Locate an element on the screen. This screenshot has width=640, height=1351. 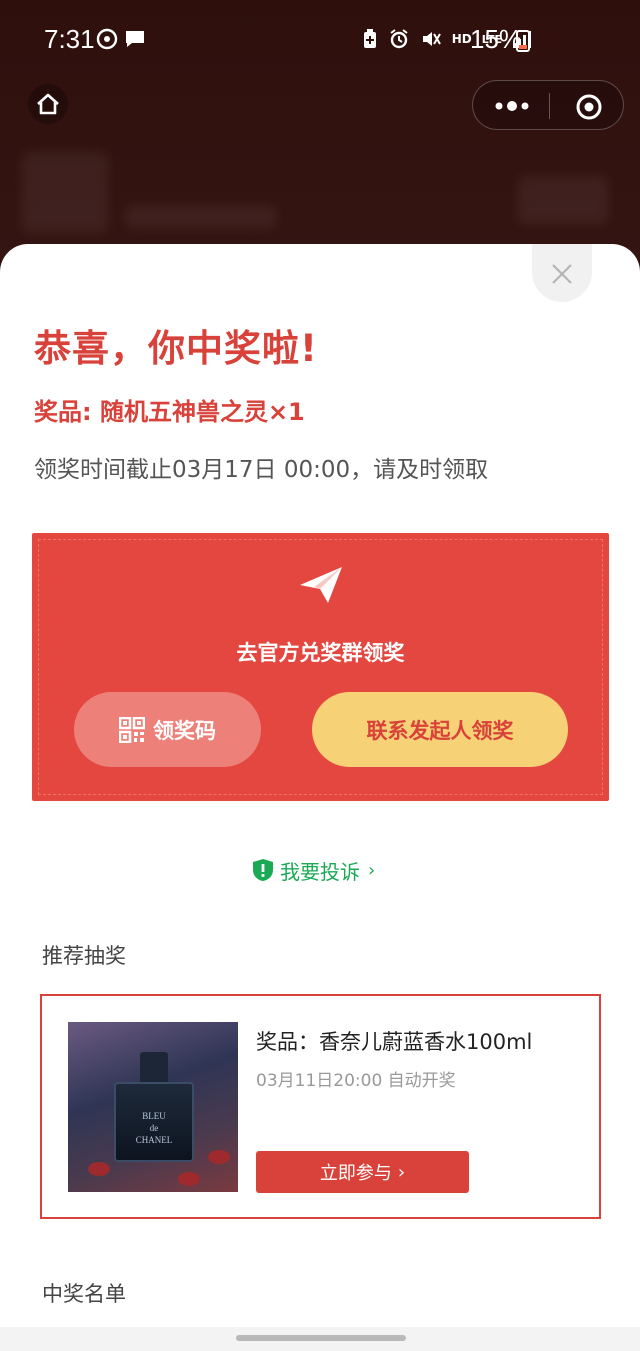
more-options-button is located at coordinates (512, 106).